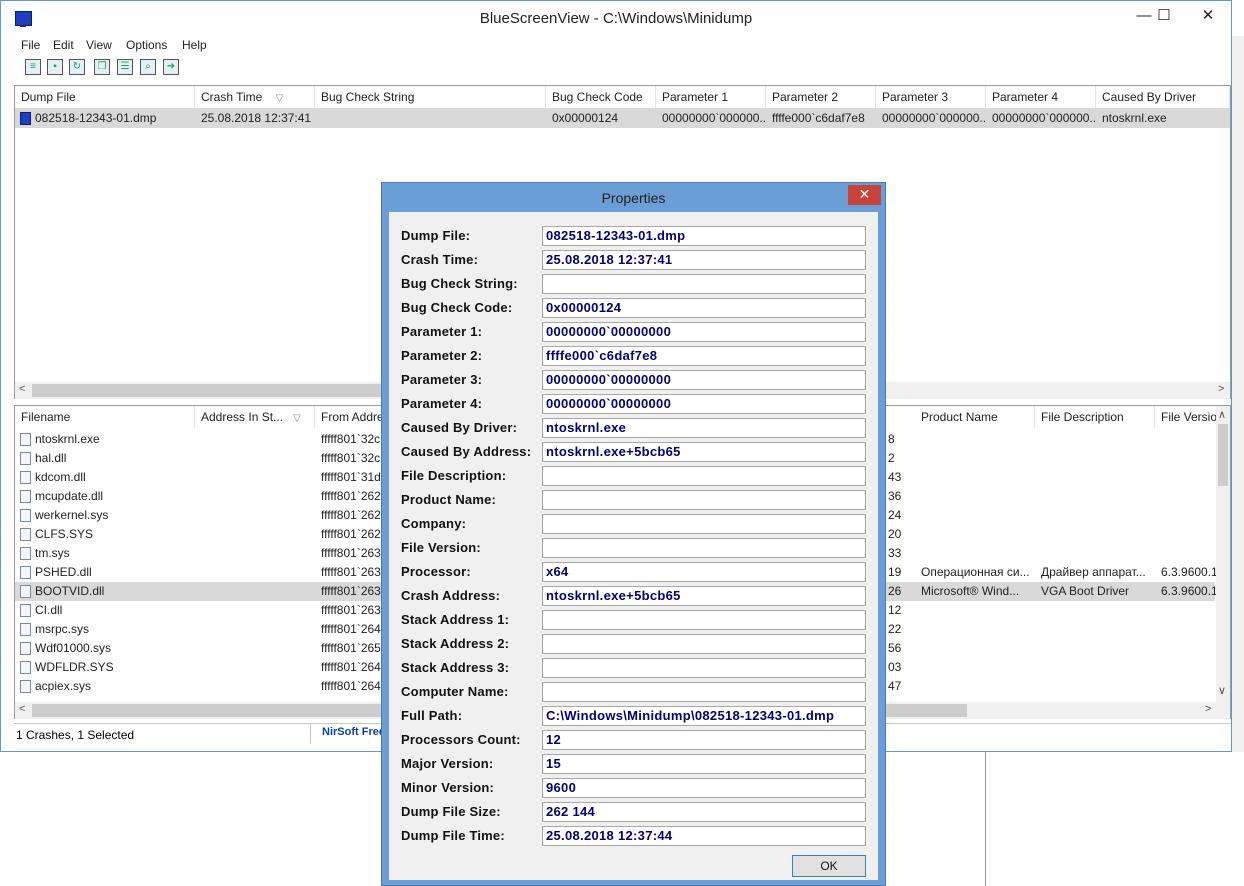 The height and width of the screenshot is (886, 1244). What do you see at coordinates (1163, 97) in the screenshot?
I see `column-header-caused-by-driver: Caused By Driver` at bounding box center [1163, 97].